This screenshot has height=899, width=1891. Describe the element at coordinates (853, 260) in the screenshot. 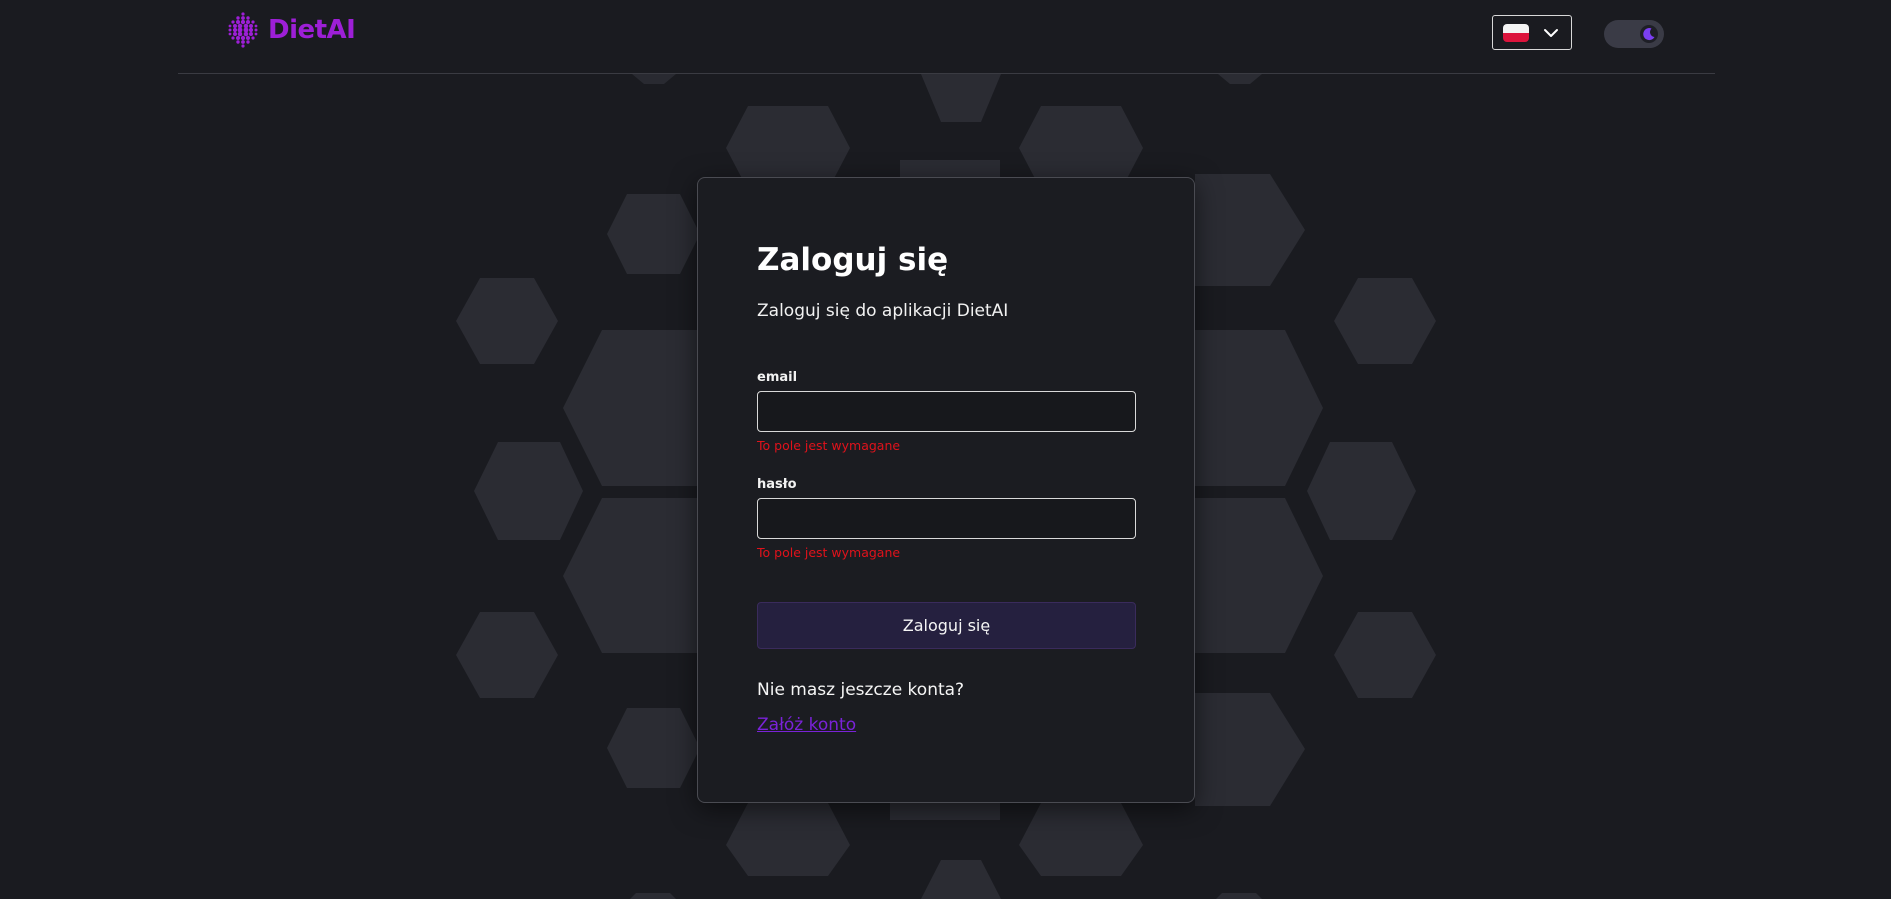

I see `page-title: Zaloguj się` at that location.